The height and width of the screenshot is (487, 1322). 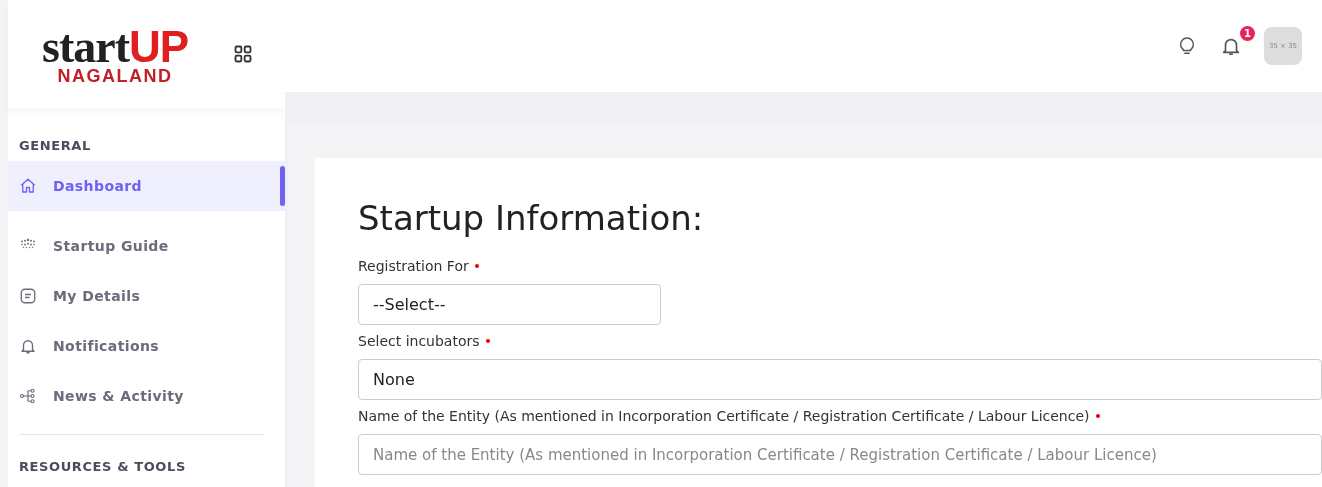 I want to click on sidebar-item: Notifications, so click(x=146, y=346).